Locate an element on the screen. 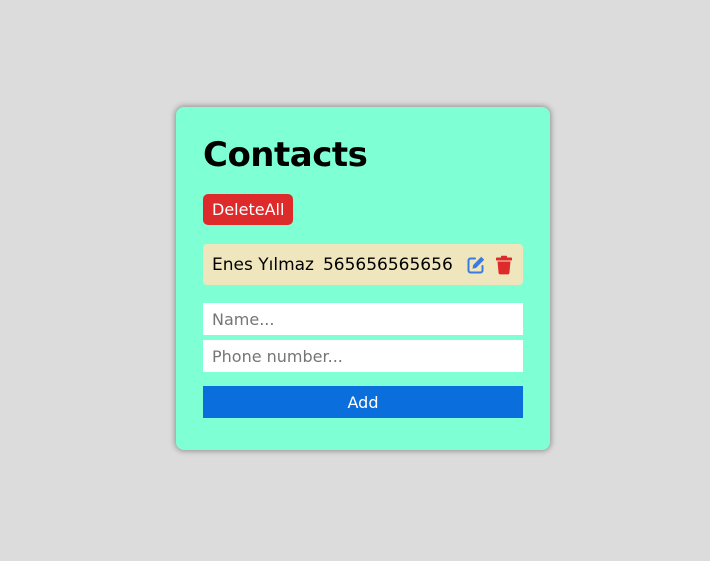 The height and width of the screenshot is (561, 710). name-input is located at coordinates (363, 319).